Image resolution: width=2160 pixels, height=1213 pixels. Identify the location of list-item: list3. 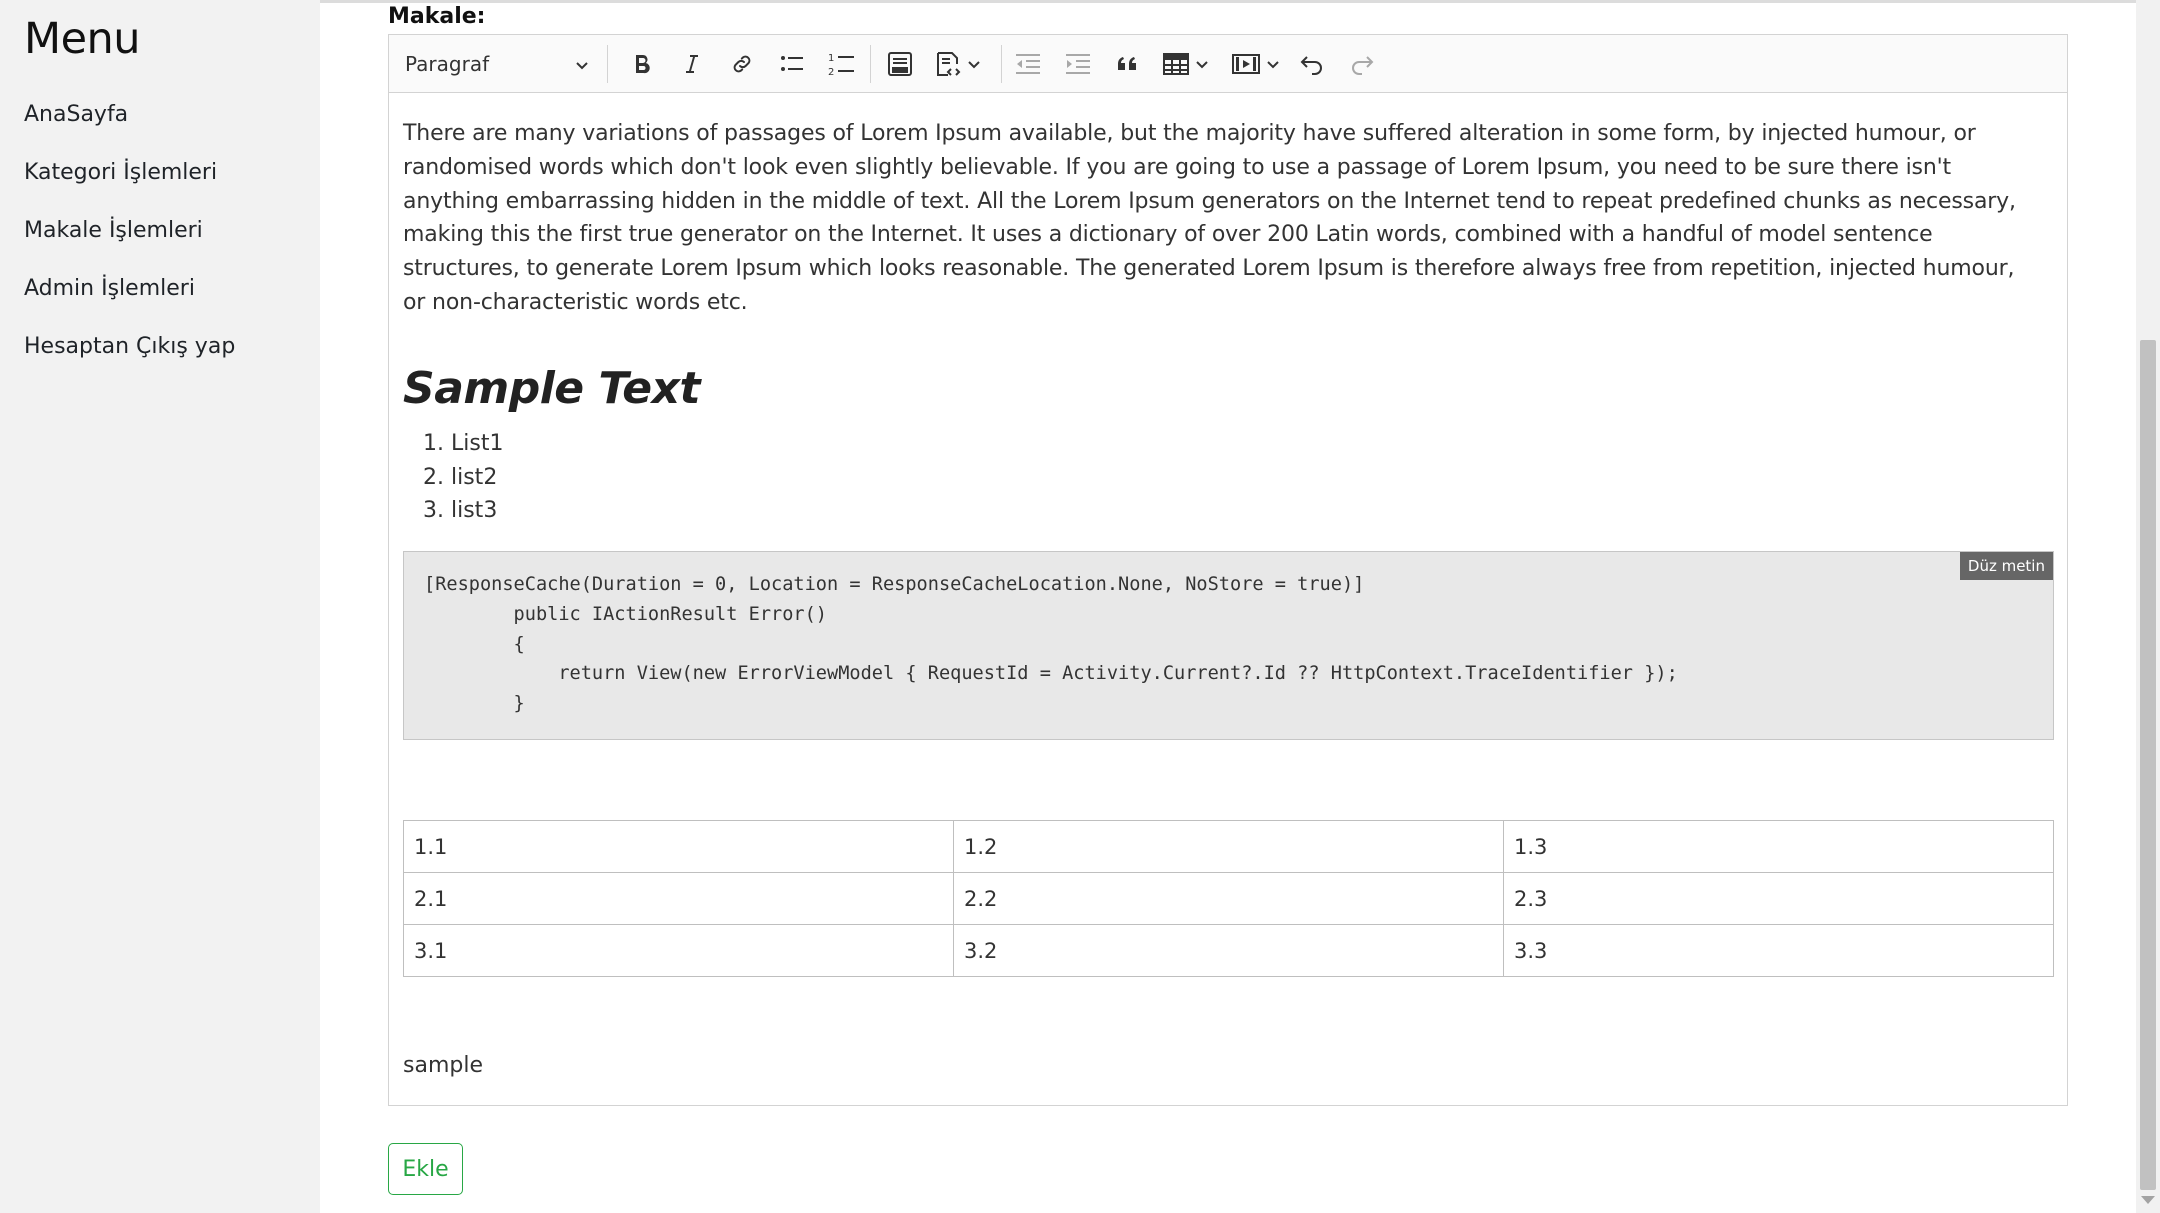
(477, 511).